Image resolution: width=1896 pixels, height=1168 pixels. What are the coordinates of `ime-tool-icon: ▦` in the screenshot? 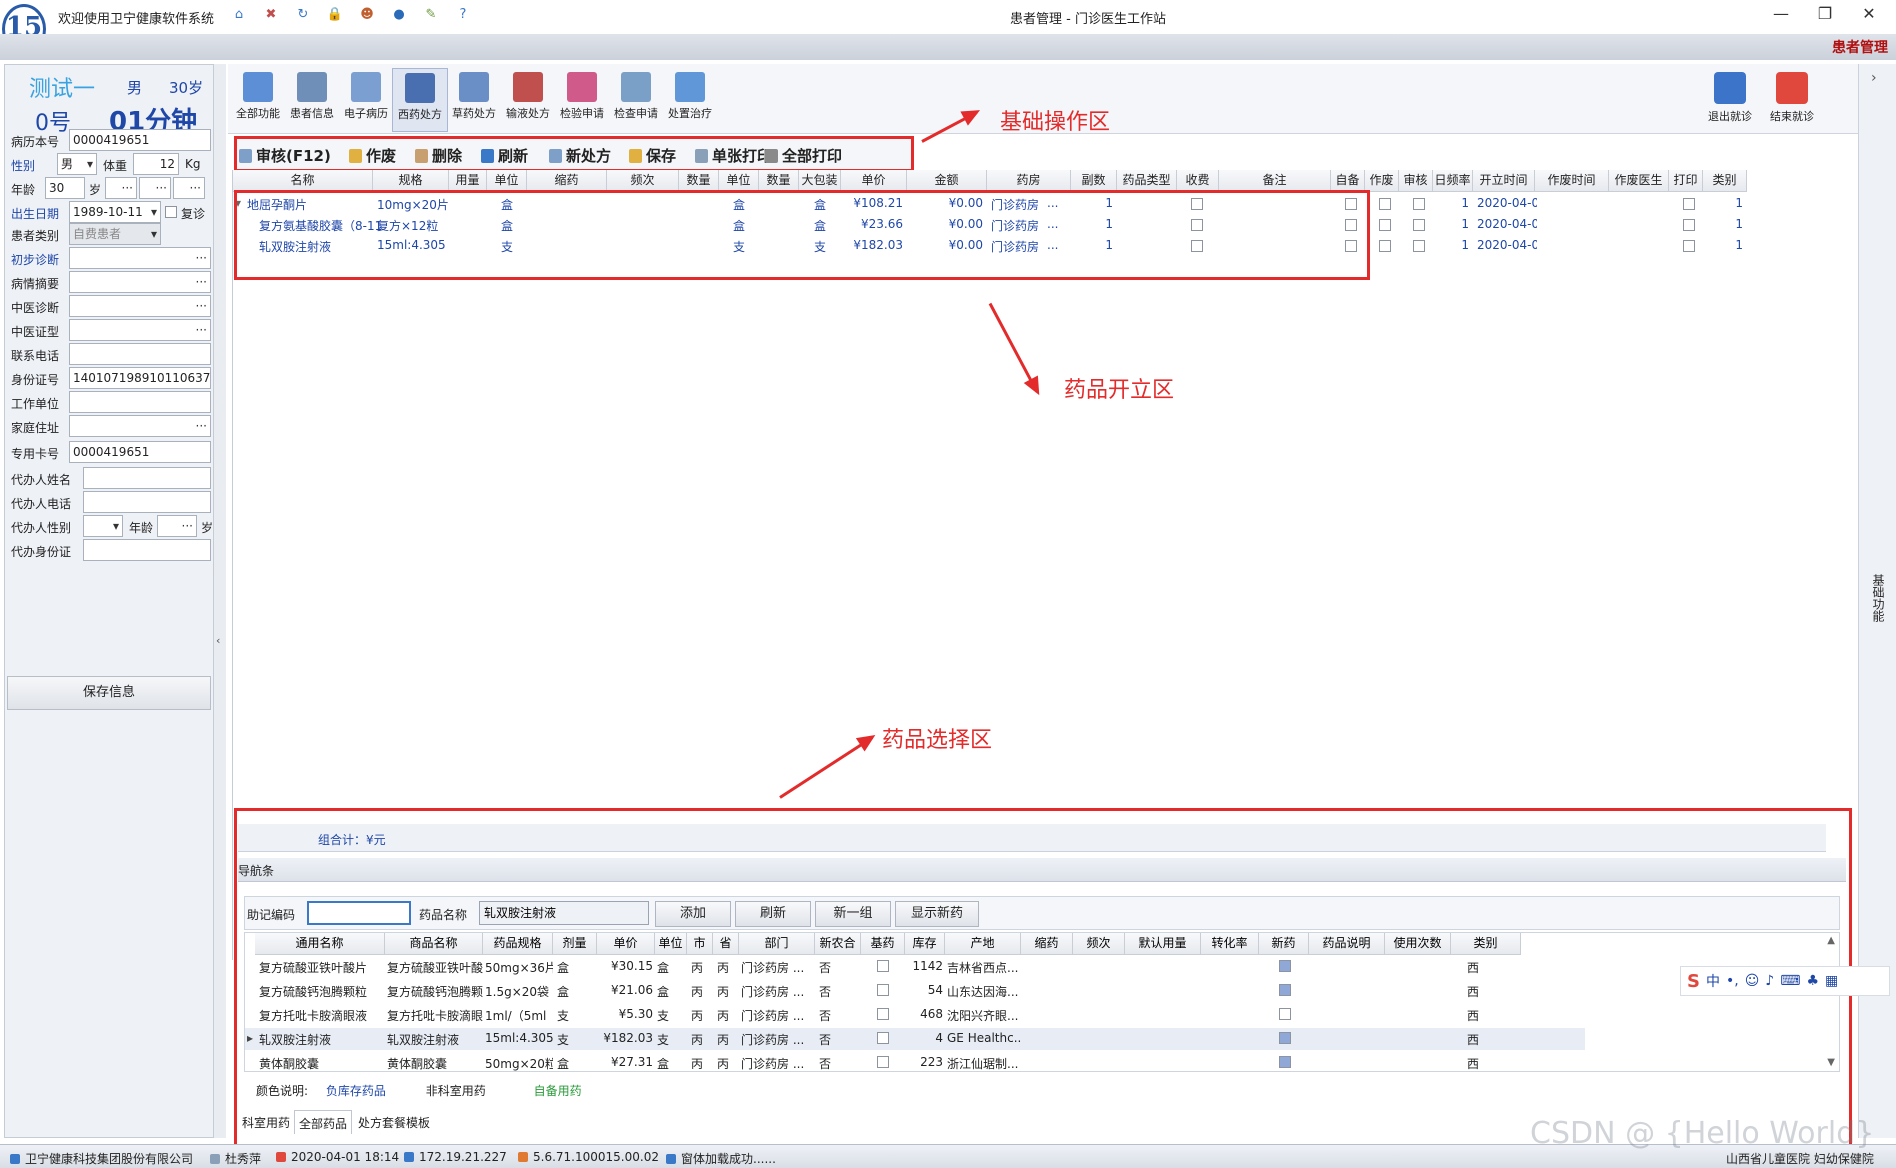 It's located at (1831, 981).